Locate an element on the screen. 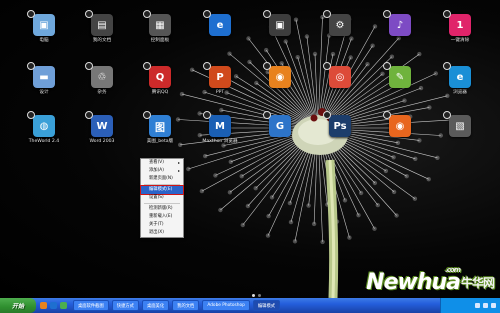  photoshop-icon: Ps is located at coordinates (337, 124).